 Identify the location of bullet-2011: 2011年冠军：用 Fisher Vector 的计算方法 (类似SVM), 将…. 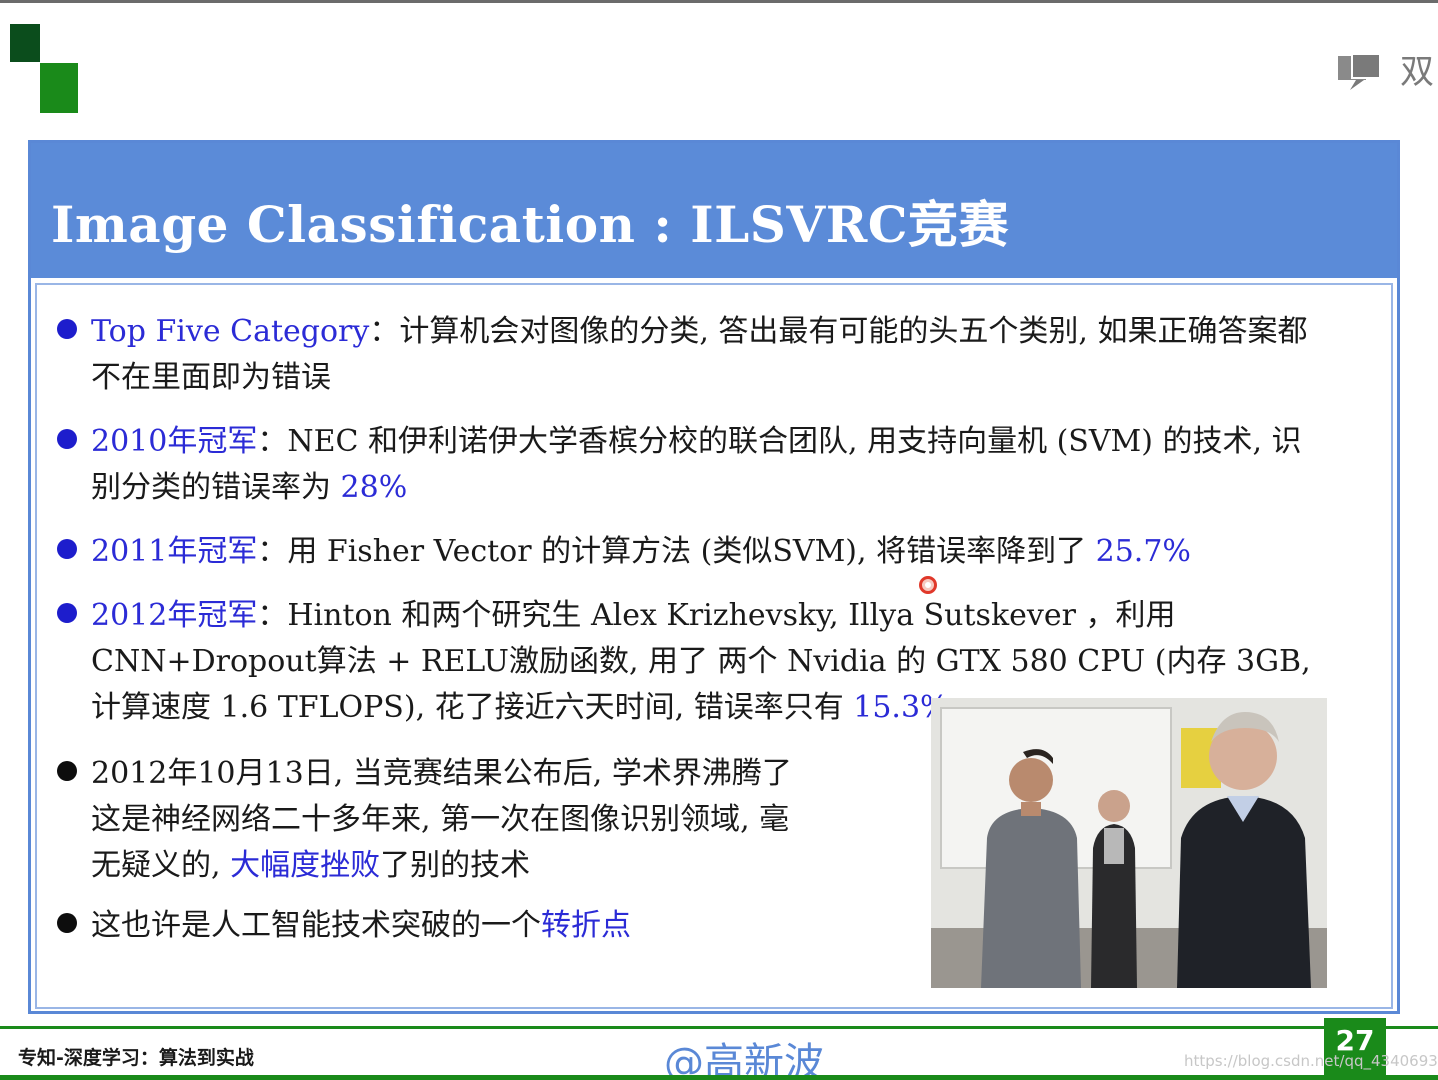
(689, 552).